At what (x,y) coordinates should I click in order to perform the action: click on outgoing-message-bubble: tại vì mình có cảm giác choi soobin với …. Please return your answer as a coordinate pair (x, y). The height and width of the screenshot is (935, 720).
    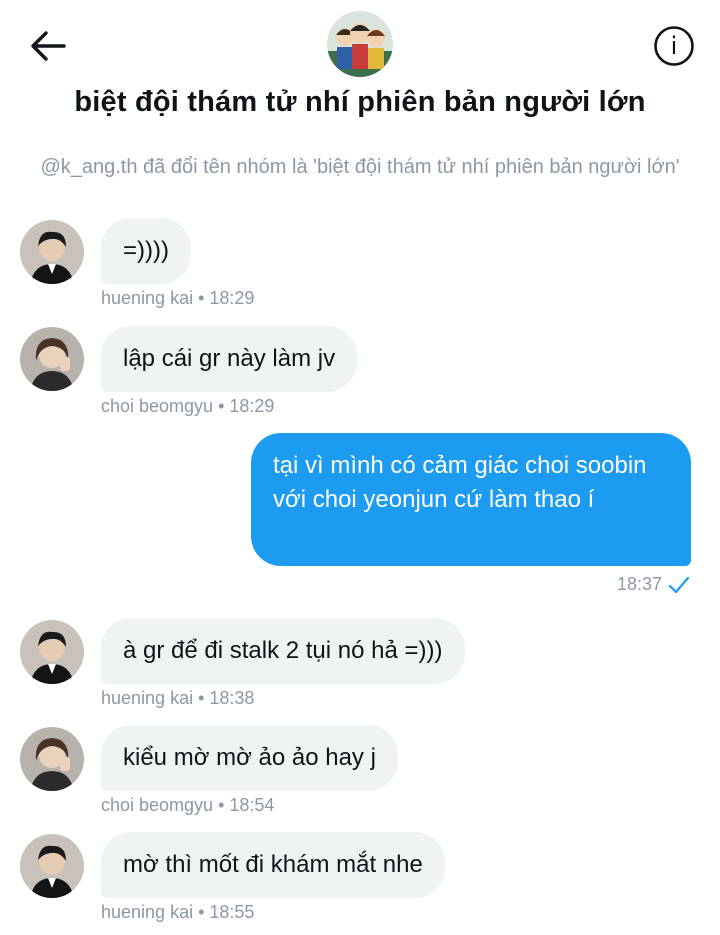
    Looking at the image, I should click on (471, 499).